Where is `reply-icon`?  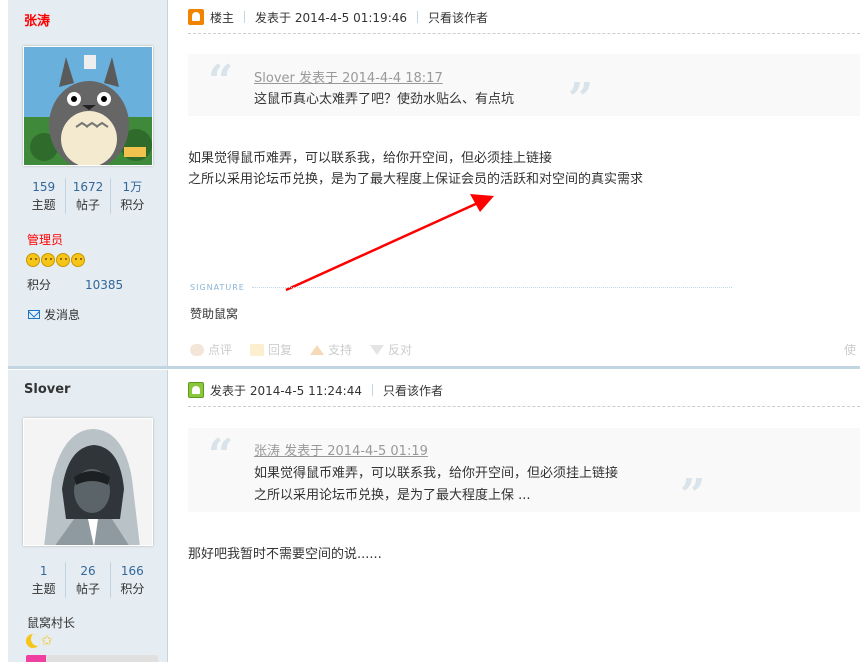
reply-icon is located at coordinates (257, 349).